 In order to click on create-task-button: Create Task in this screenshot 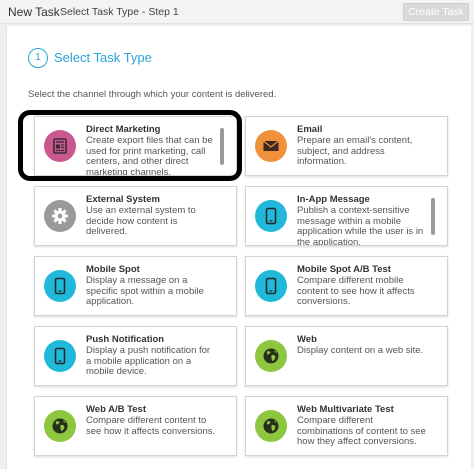, I will do `click(436, 12)`.